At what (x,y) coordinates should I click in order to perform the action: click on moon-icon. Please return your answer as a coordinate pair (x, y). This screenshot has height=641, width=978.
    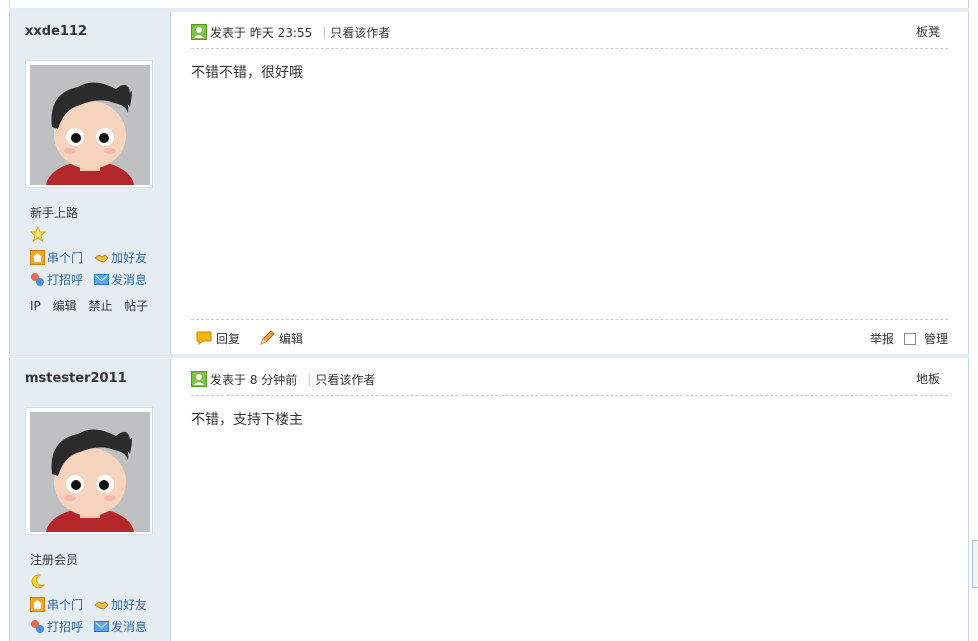
    Looking at the image, I should click on (38, 581).